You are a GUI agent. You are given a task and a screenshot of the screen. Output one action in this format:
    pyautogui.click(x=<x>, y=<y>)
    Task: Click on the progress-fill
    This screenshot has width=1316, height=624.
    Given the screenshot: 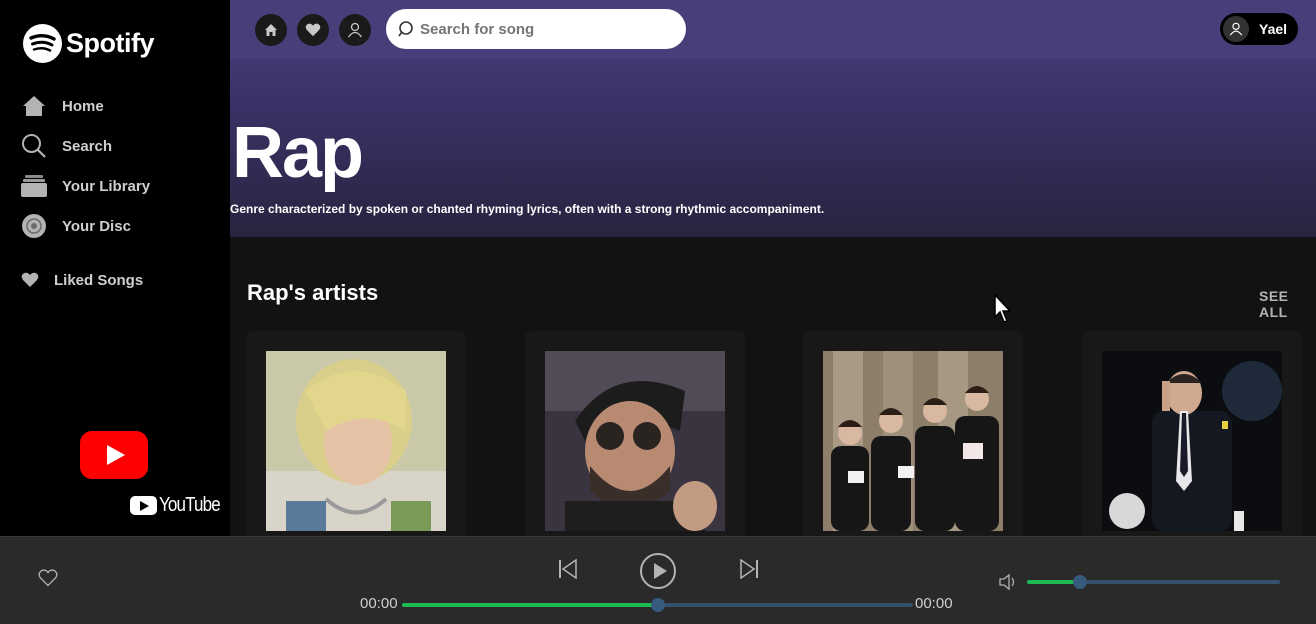 What is the action you would take?
    pyautogui.click(x=530, y=605)
    